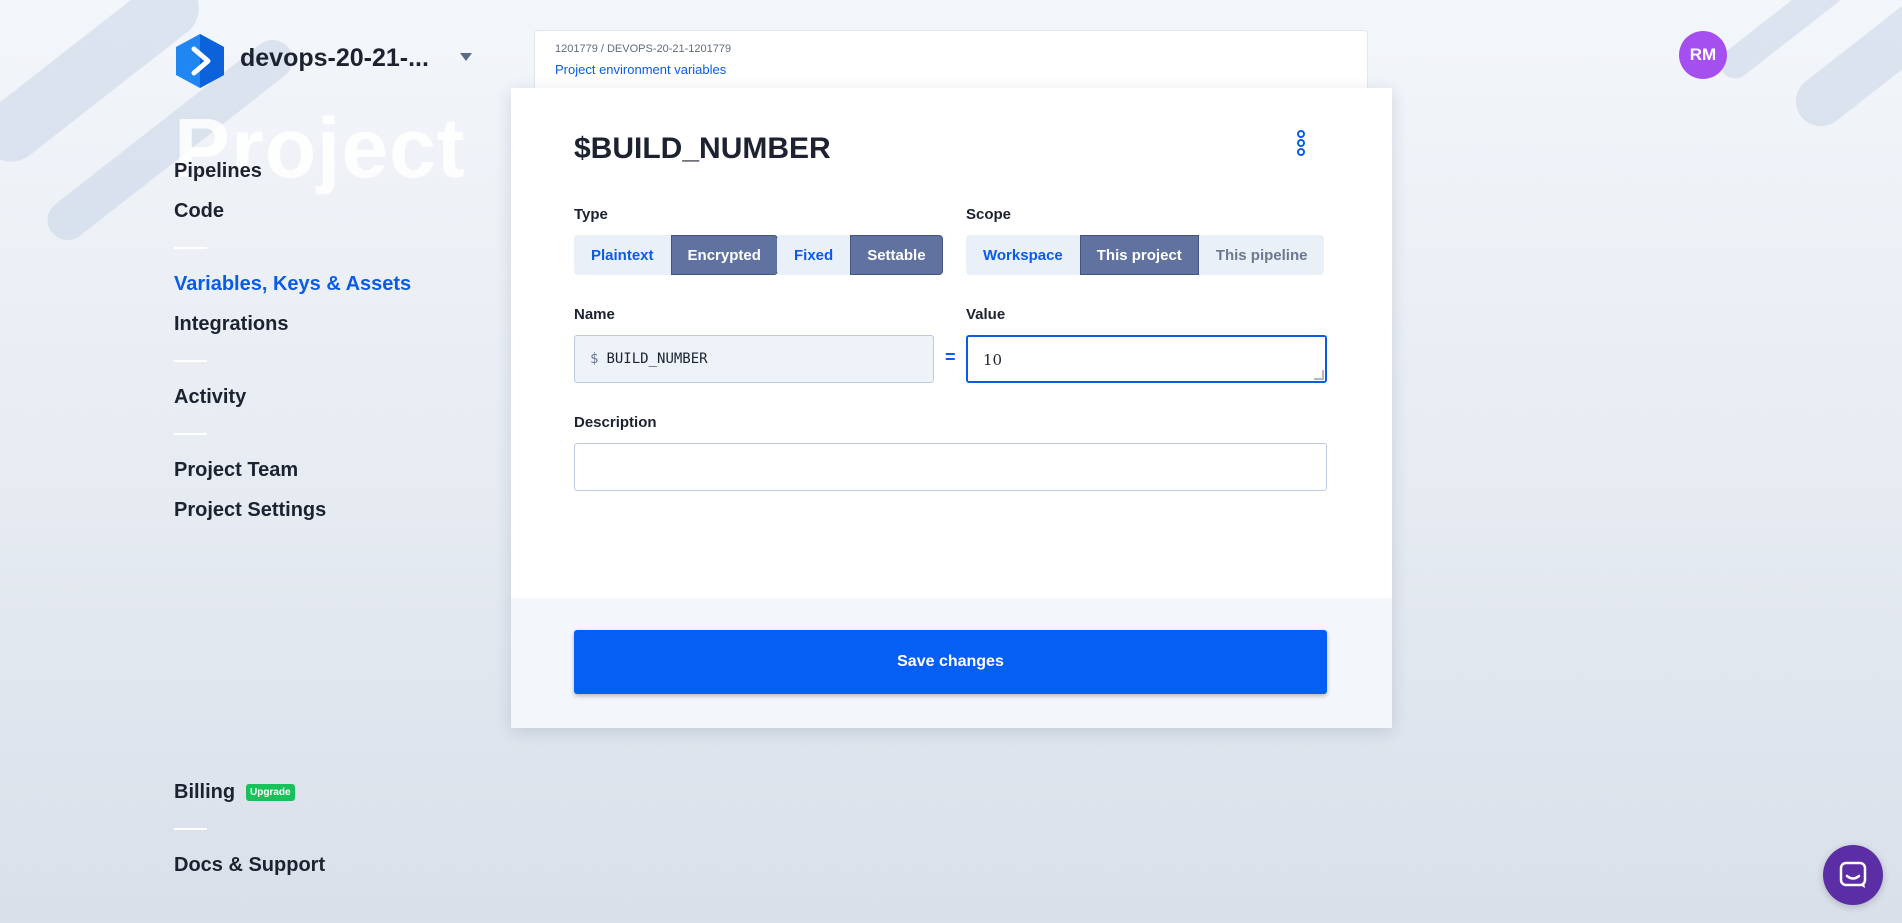 This screenshot has width=1902, height=923. I want to click on scope-this-project-button: This project, so click(1139, 255).